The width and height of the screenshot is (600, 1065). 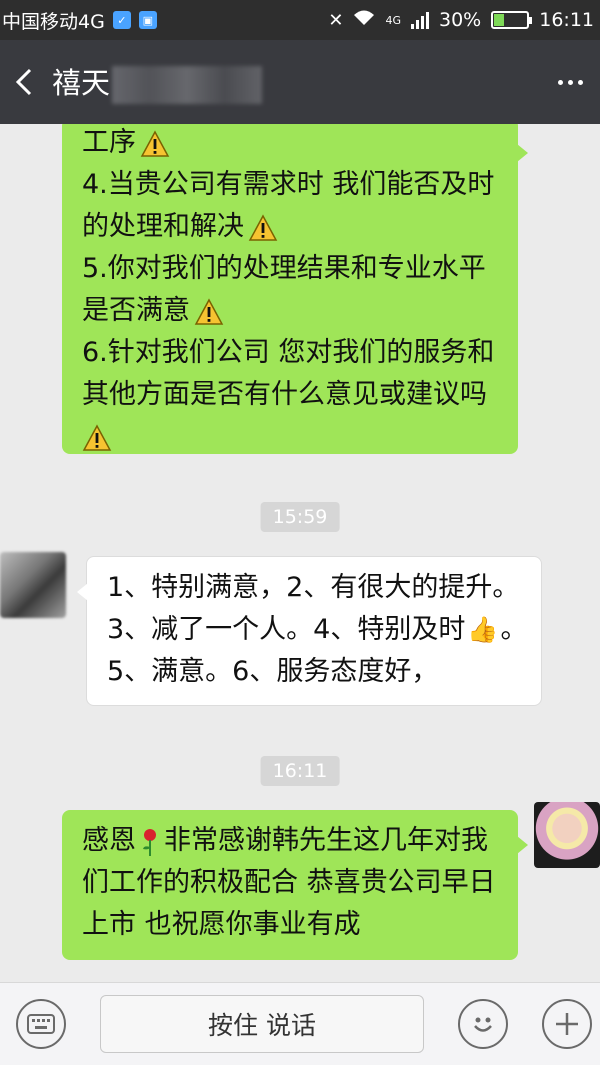 I want to click on message-line: 工序, so click(x=290, y=144).